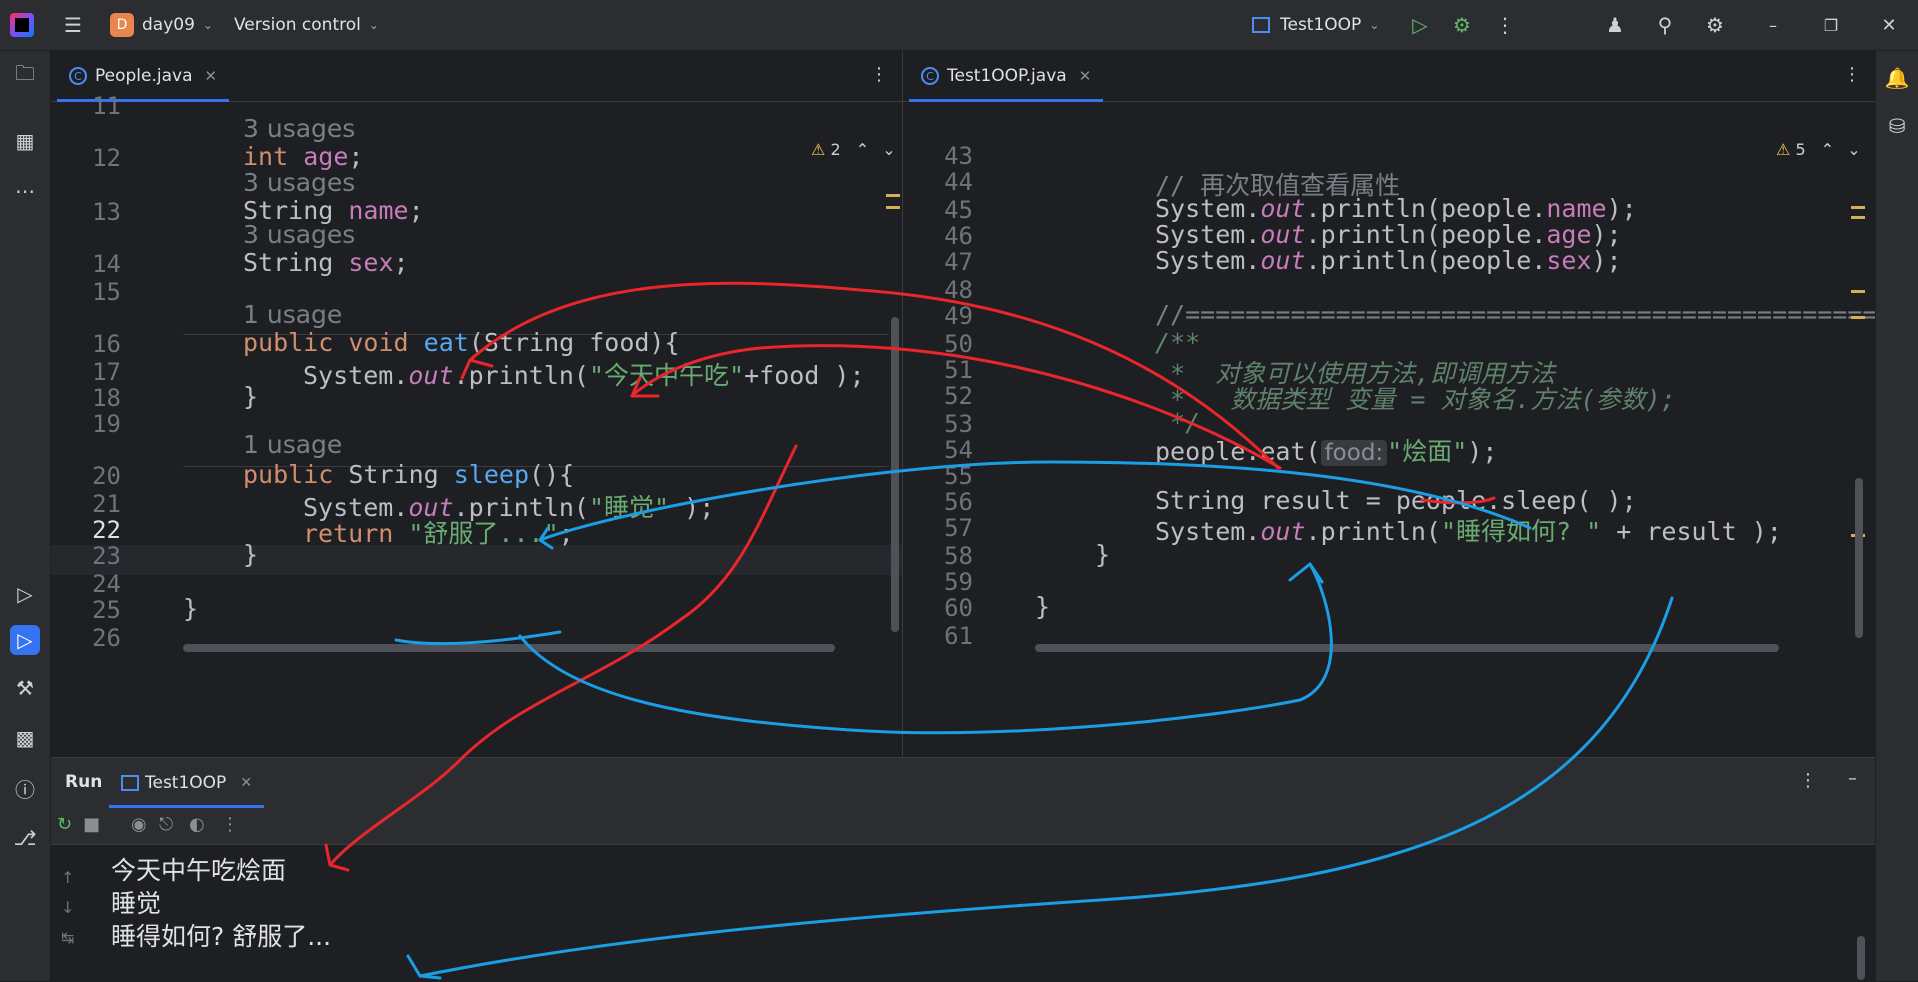 This screenshot has width=1918, height=982. What do you see at coordinates (1389, 76) in the screenshot?
I see `editor-tab-bar: C Test1OOP.java ✕ ⋮` at bounding box center [1389, 76].